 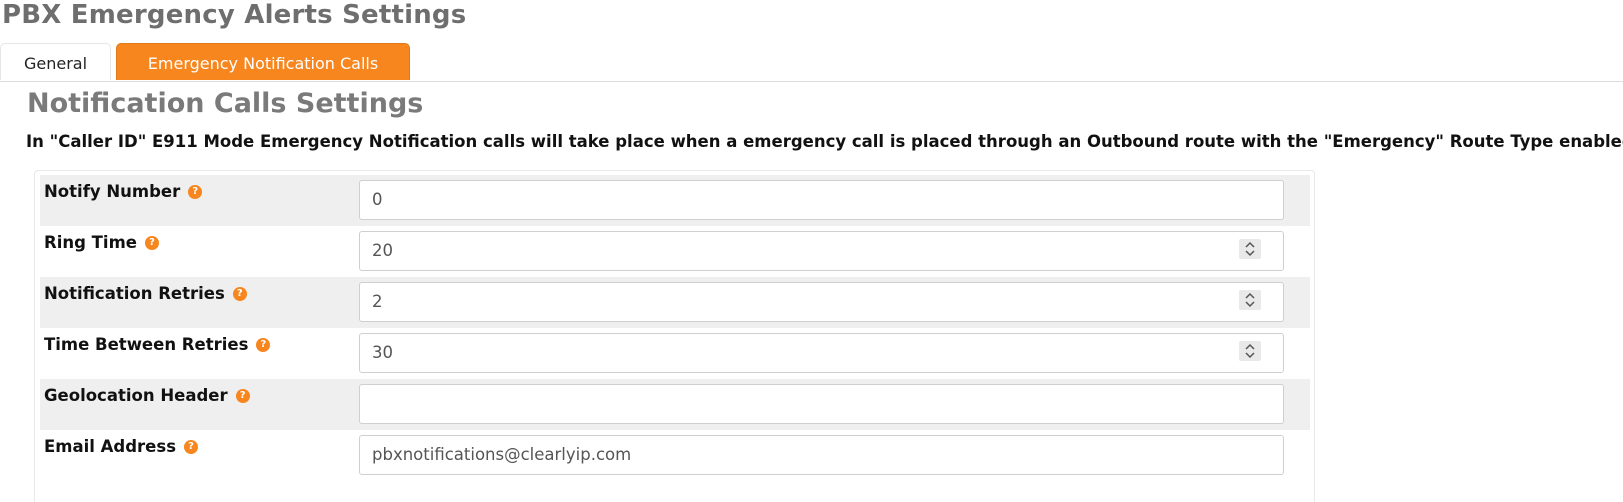 I want to click on email-address-input, so click(x=821, y=455).